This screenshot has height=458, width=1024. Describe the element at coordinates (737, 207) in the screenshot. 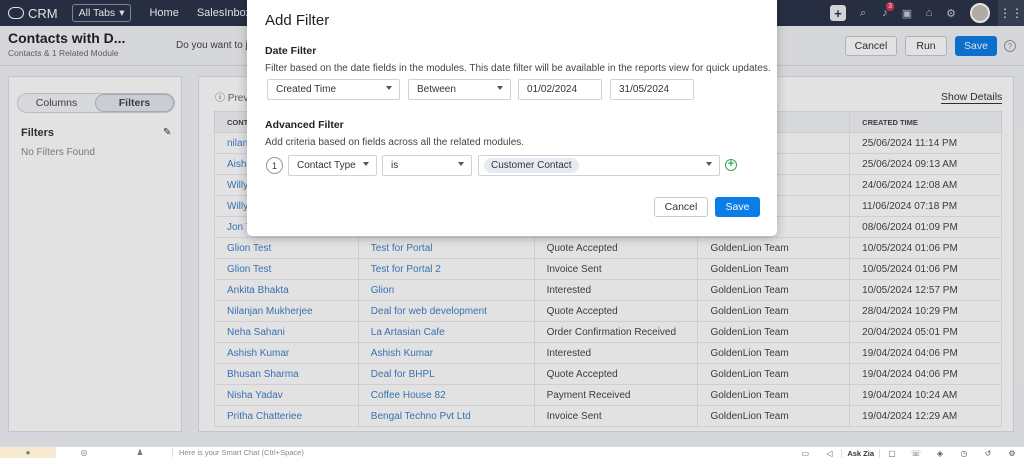

I see `modal-save-button: Save` at that location.